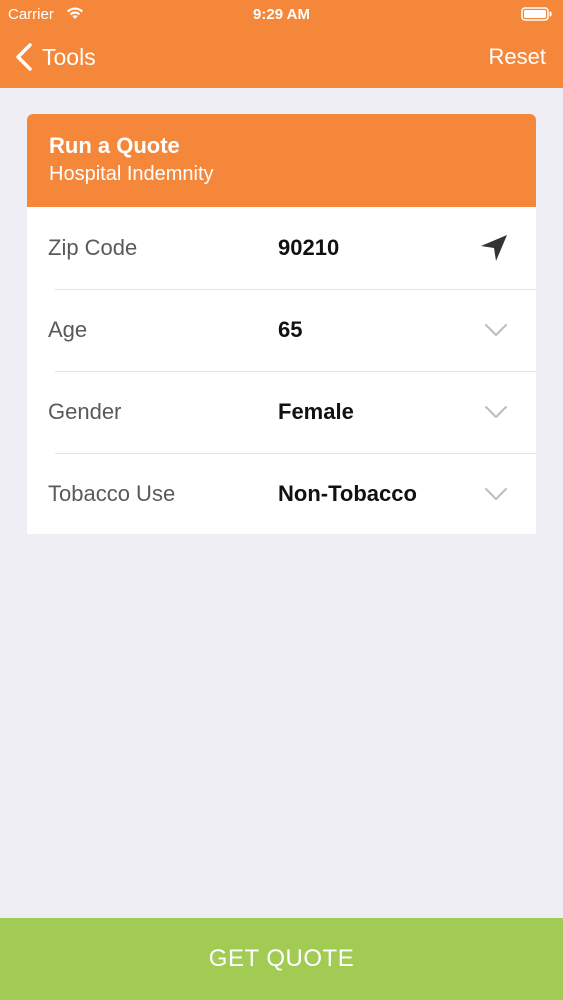 This screenshot has width=563, height=1000. What do you see at coordinates (290, 330) in the screenshot?
I see `age-value: 65` at bounding box center [290, 330].